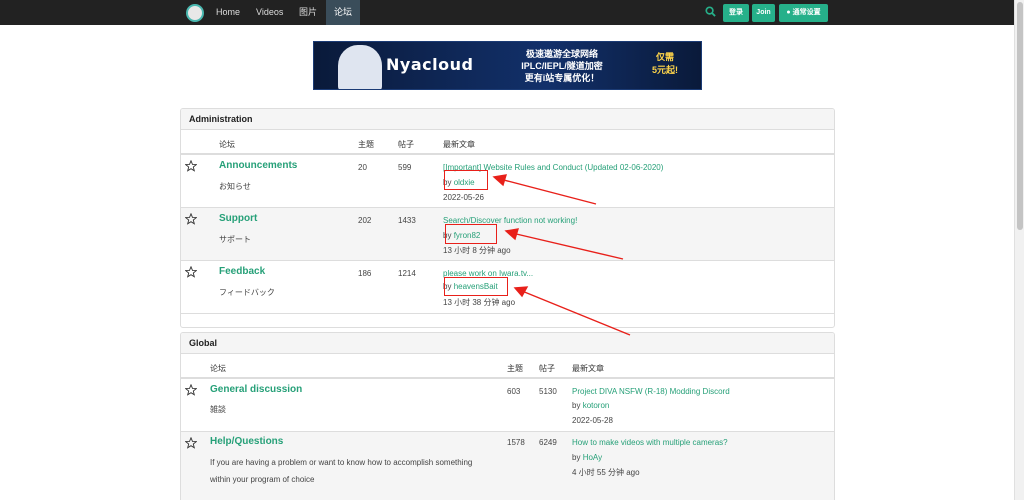 This screenshot has height=500, width=1024. I want to click on author-link: kotoron, so click(596, 405).